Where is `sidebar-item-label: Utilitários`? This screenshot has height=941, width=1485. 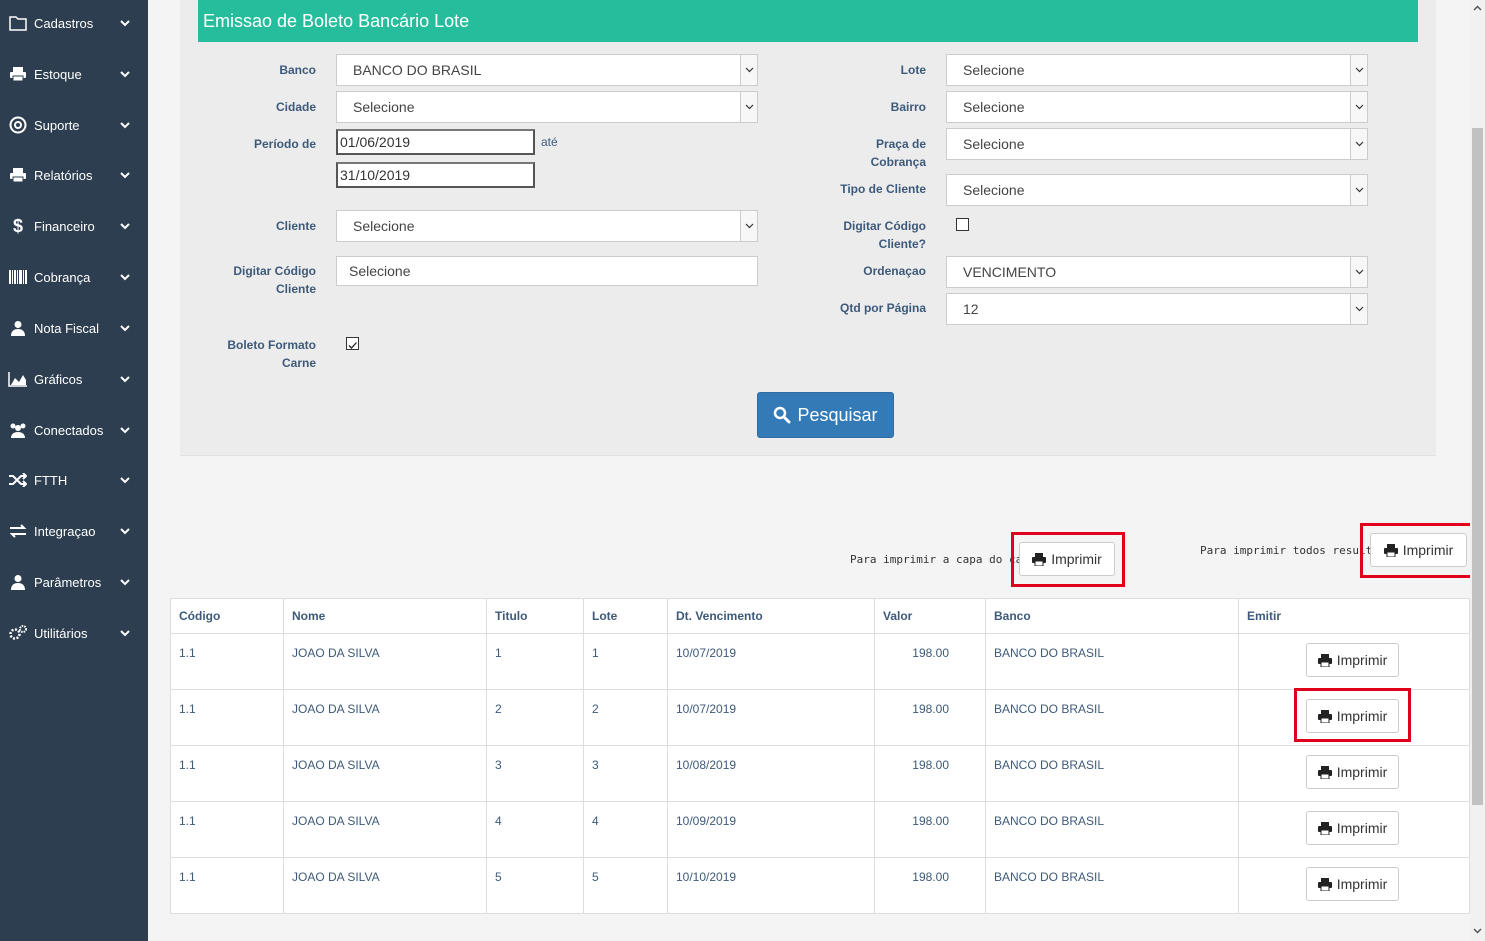
sidebar-item-label: Utilitários is located at coordinates (61, 633).